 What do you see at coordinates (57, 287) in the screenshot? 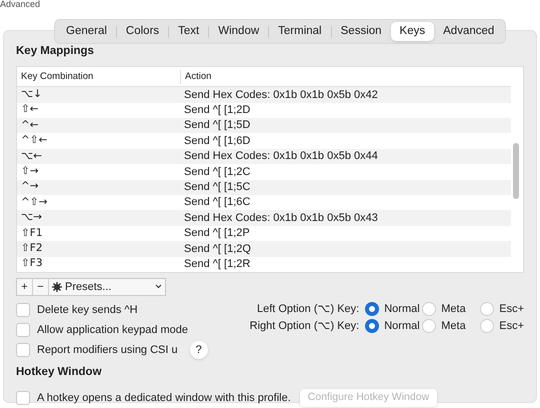
I see `gear-icon` at bounding box center [57, 287].